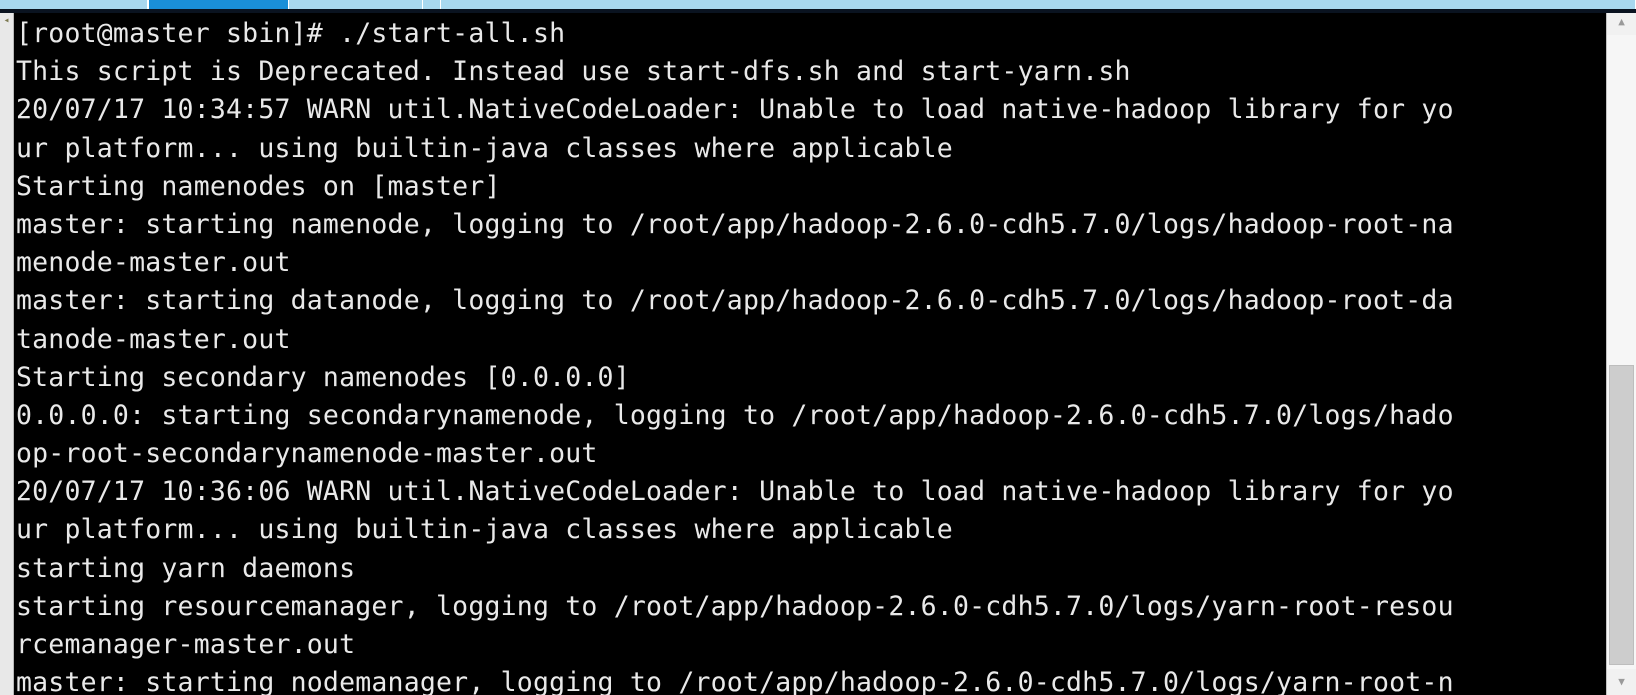 This screenshot has width=1636, height=695. Describe the element at coordinates (7, 352) in the screenshot. I see `left-gutter: ◂` at that location.